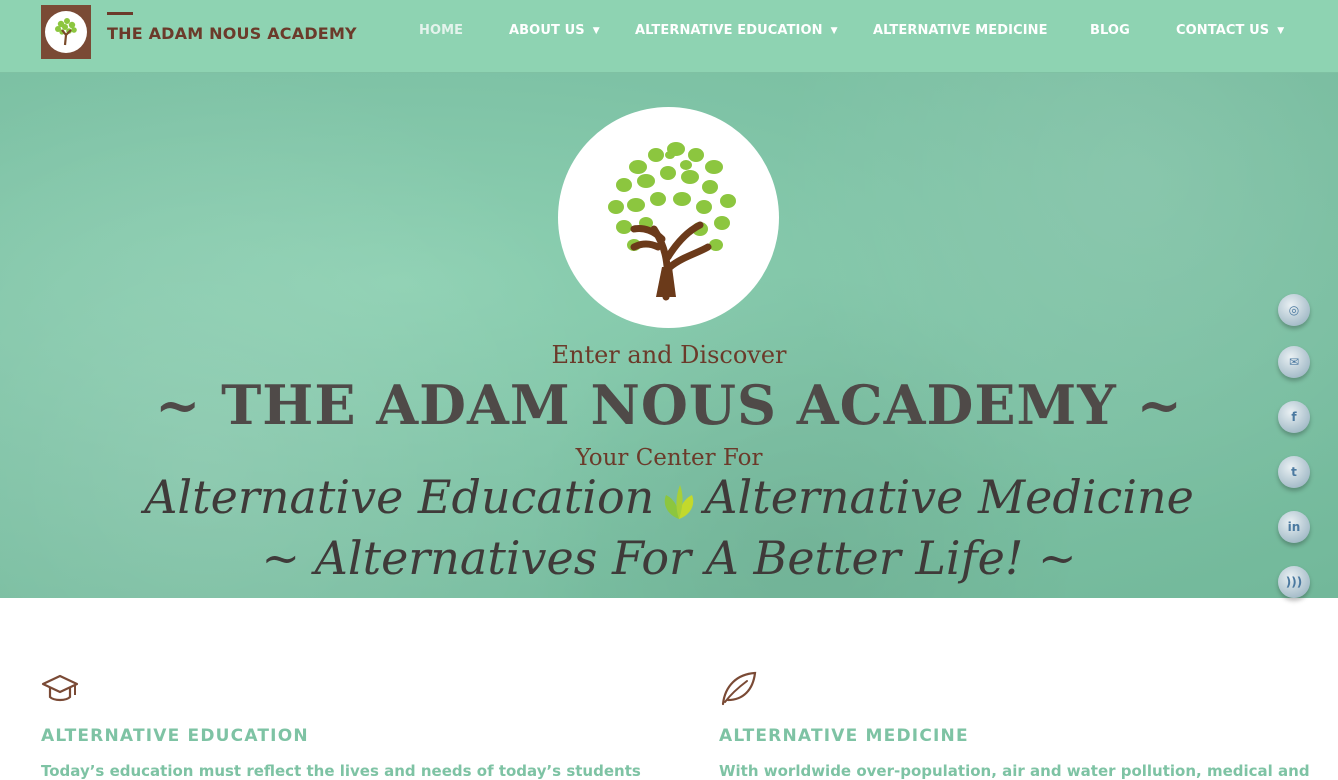 Image resolution: width=1338 pixels, height=780 pixels. I want to click on rss-glyph: ))), so click(1294, 582).